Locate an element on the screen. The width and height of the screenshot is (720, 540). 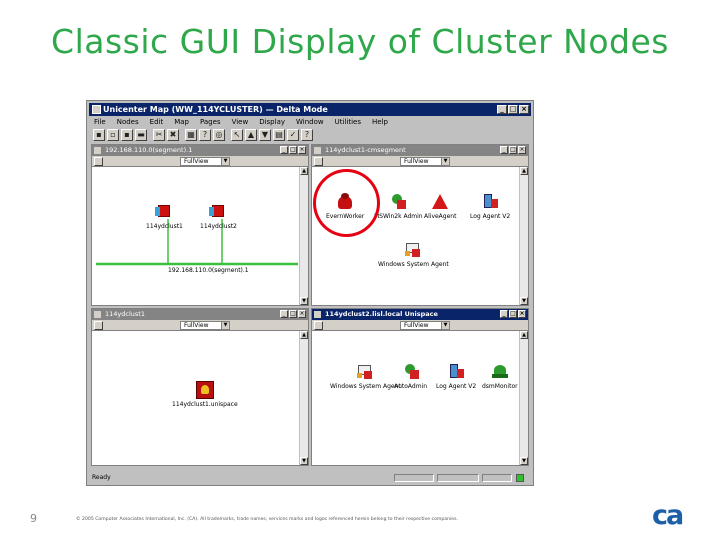
map-icon: ▦ is located at coordinates (191, 135).